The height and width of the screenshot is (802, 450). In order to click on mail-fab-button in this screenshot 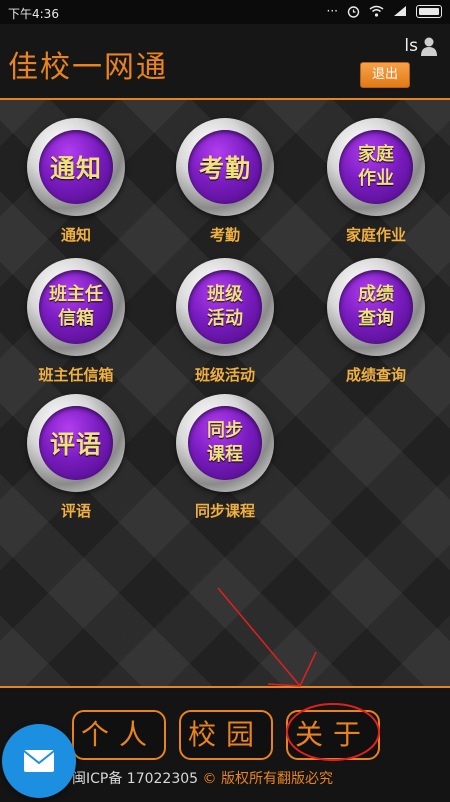, I will do `click(39, 761)`.